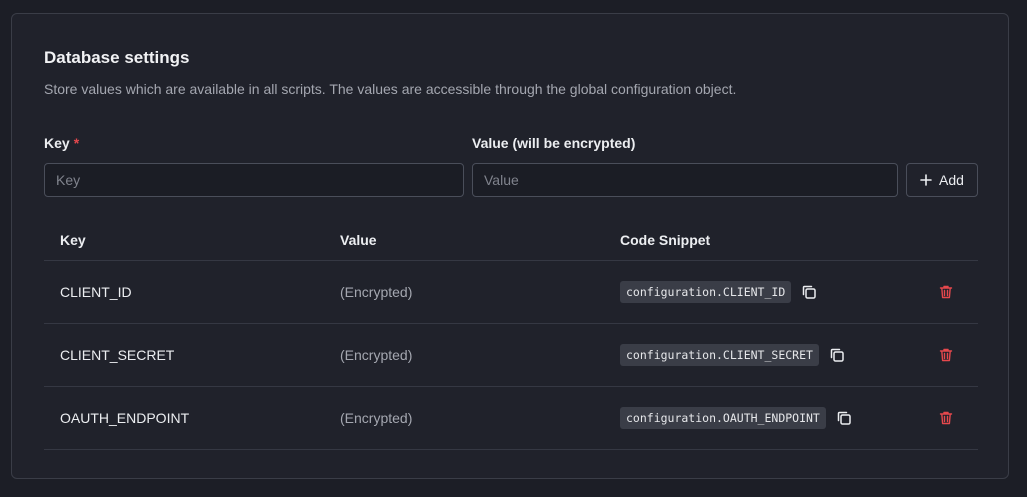  I want to click on column-header-key: Key, so click(73, 240).